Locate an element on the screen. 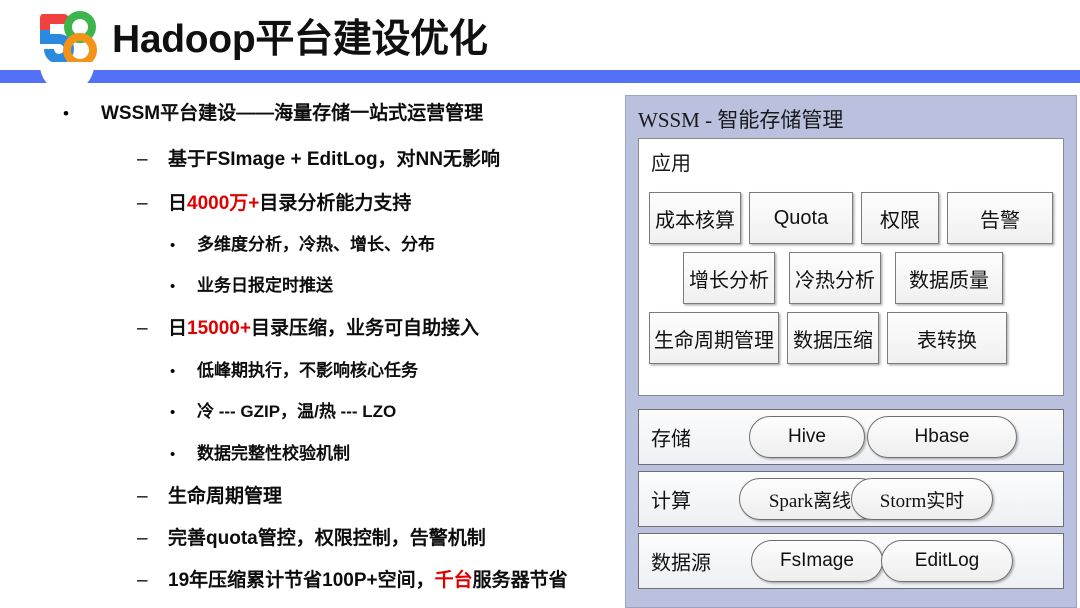 Image resolution: width=1080 pixels, height=608 pixels. bullet-text: 19年压缩累计节省100P+空间，千台服务器节省 is located at coordinates (368, 578).